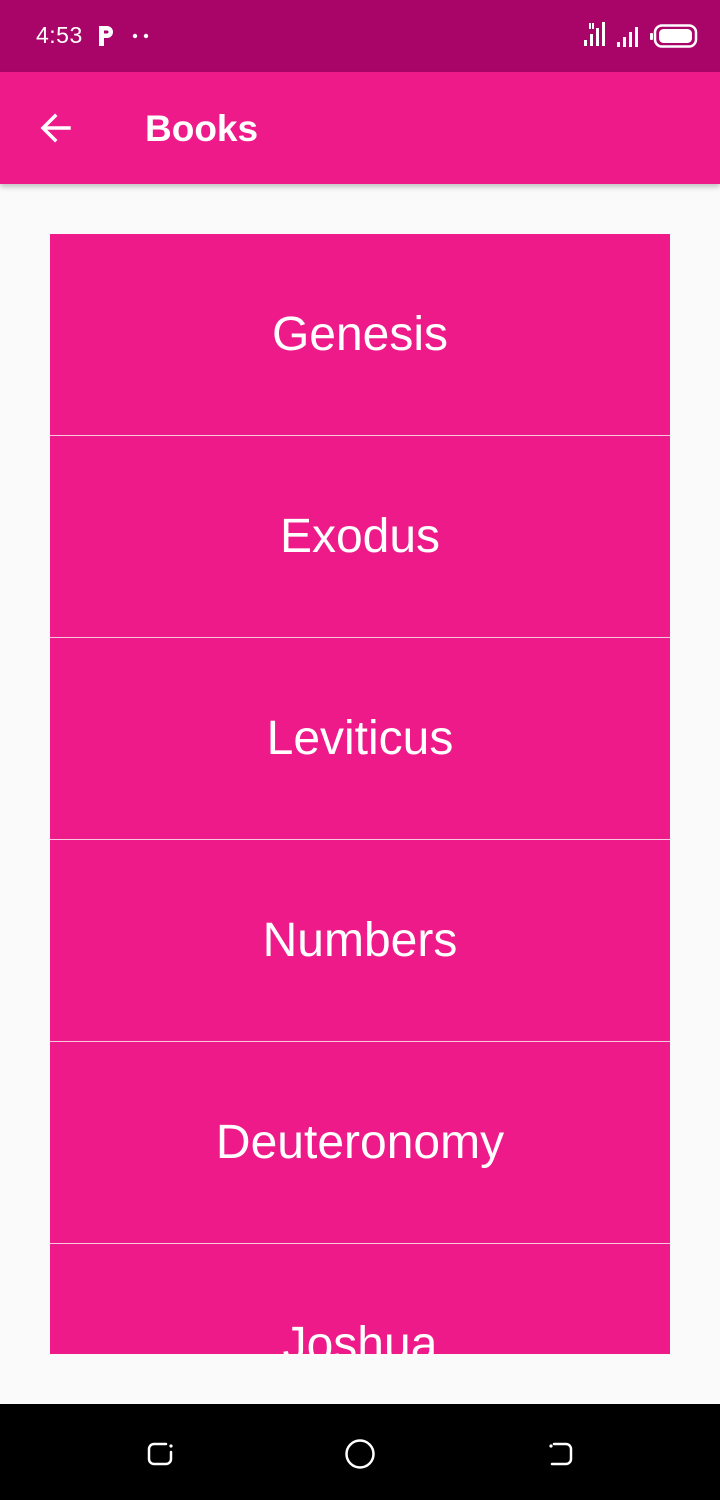 The height and width of the screenshot is (1500, 720). I want to click on status-time: 4:53, so click(59, 35).